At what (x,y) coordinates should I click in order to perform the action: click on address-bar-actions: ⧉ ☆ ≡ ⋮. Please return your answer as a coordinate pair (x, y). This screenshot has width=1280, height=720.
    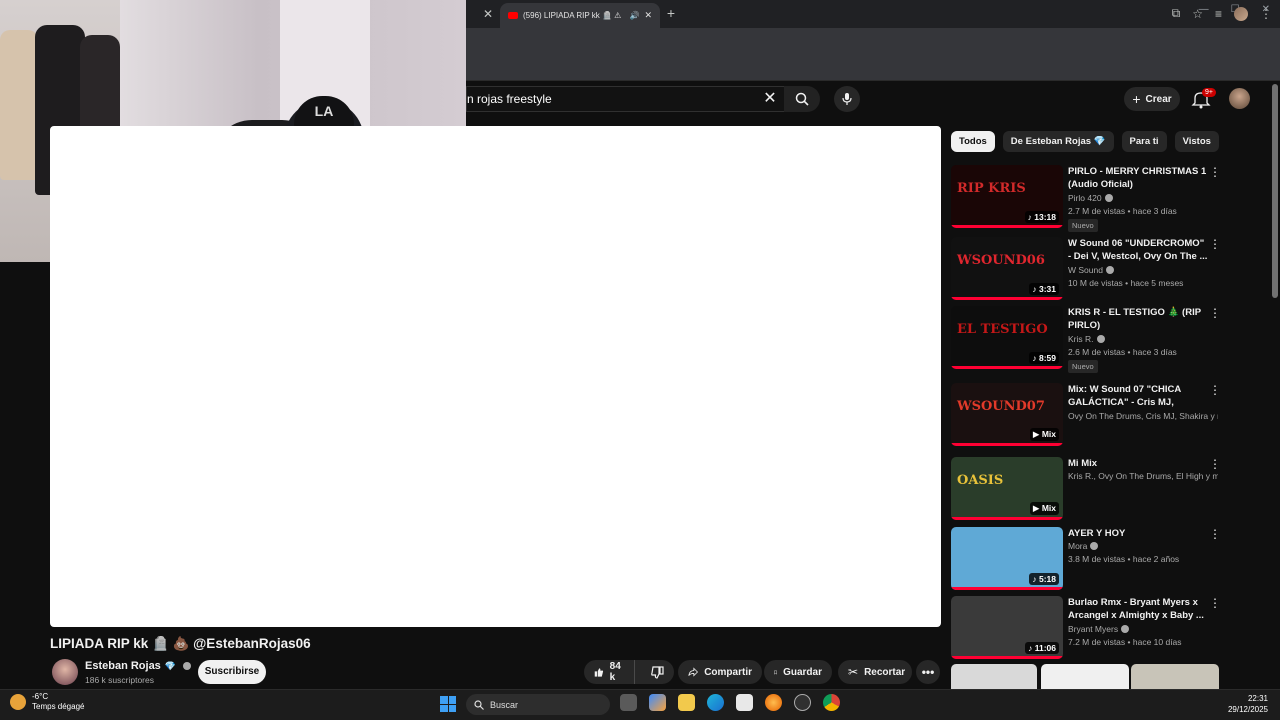
    Looking at the image, I should click on (1222, 13).